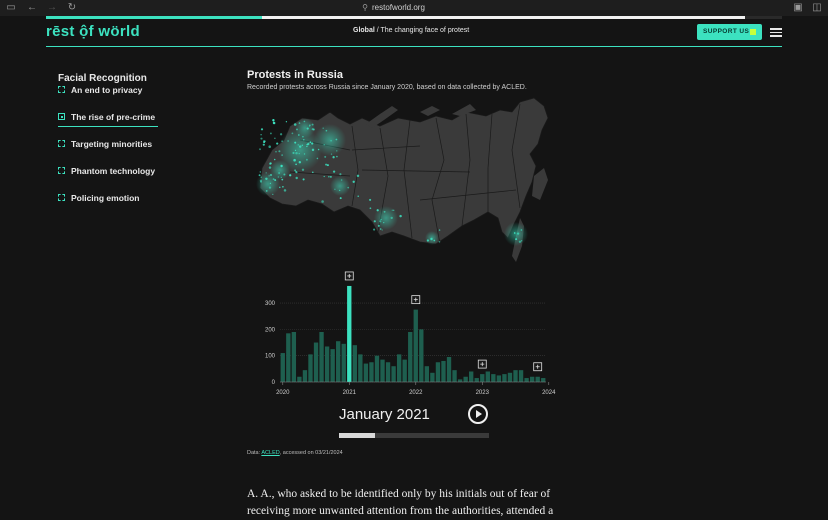 The image size is (828, 520). Describe the element at coordinates (270, 453) in the screenshot. I see `acled-link: ACLED` at that location.